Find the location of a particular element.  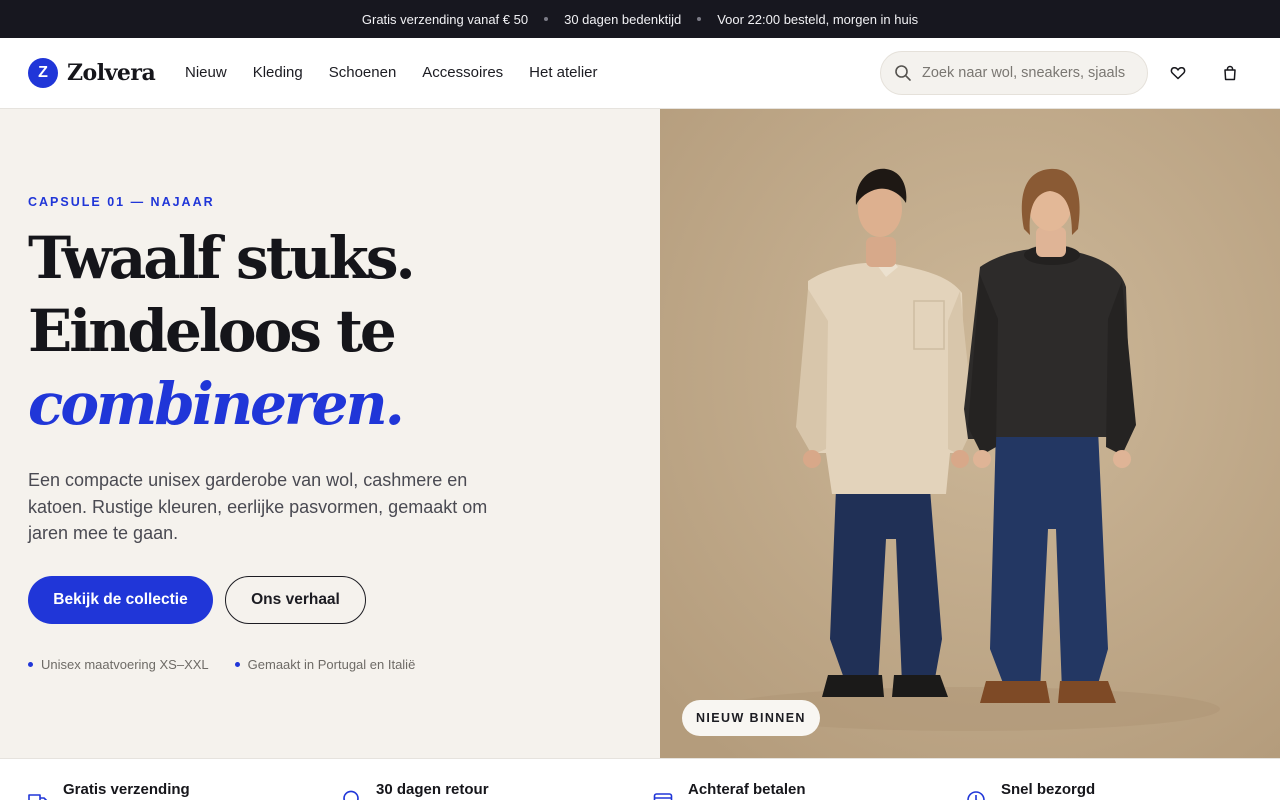

usp-shipping-title: Gratis verzending is located at coordinates (126, 789).